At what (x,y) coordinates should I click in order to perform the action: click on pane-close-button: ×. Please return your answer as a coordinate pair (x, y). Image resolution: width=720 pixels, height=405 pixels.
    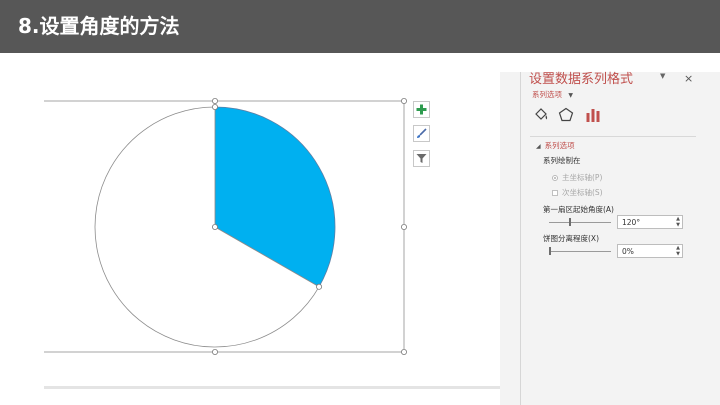
    Looking at the image, I should click on (688, 78).